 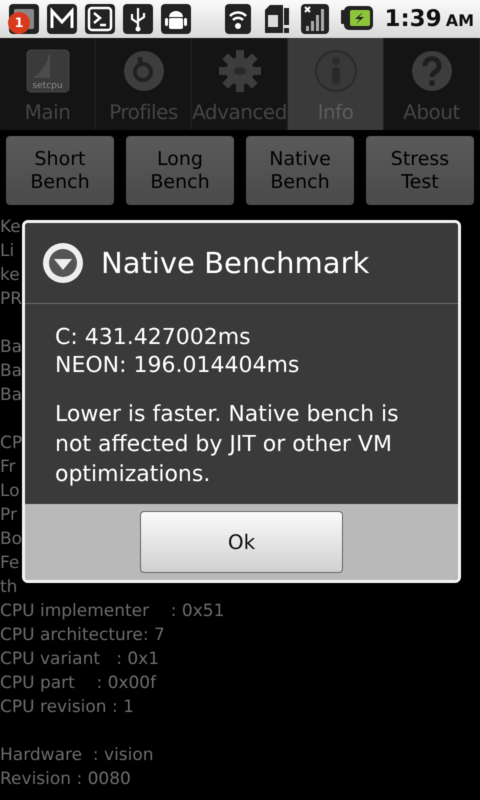 What do you see at coordinates (60, 170) in the screenshot?
I see `bench-button: Short Bench` at bounding box center [60, 170].